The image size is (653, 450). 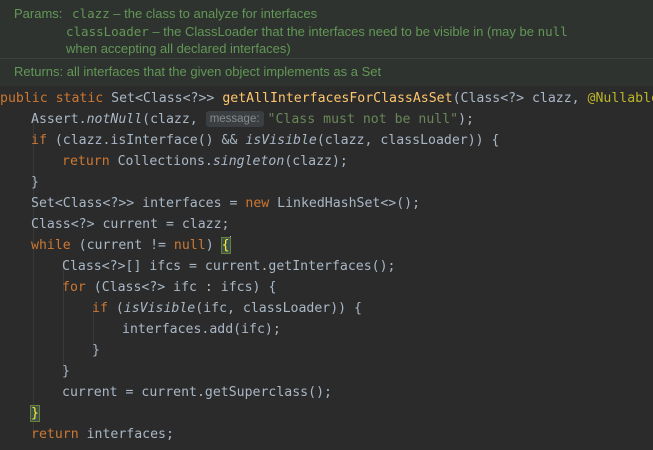 I want to click on code-line-11: if (isVisible(ifc, classLoader)) {, so click(x=227, y=309).